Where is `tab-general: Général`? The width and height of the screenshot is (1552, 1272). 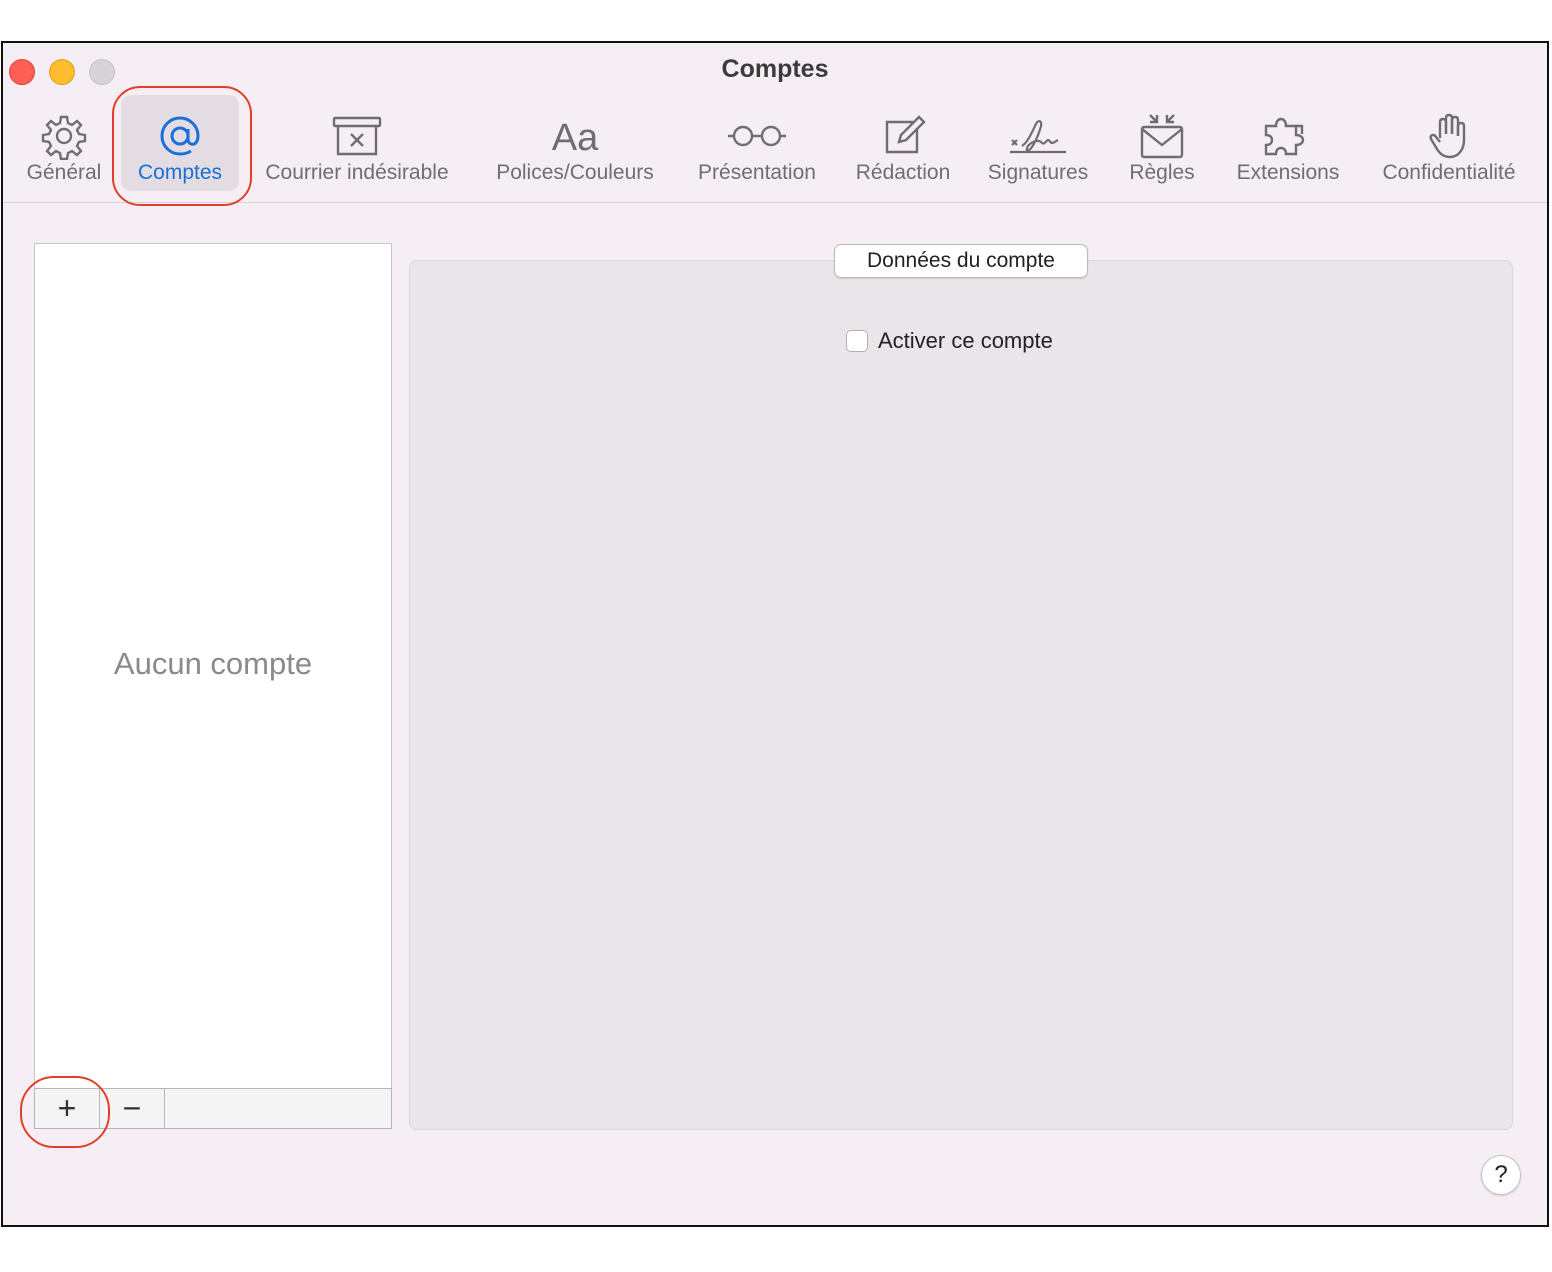 tab-general: Général is located at coordinates (64, 143).